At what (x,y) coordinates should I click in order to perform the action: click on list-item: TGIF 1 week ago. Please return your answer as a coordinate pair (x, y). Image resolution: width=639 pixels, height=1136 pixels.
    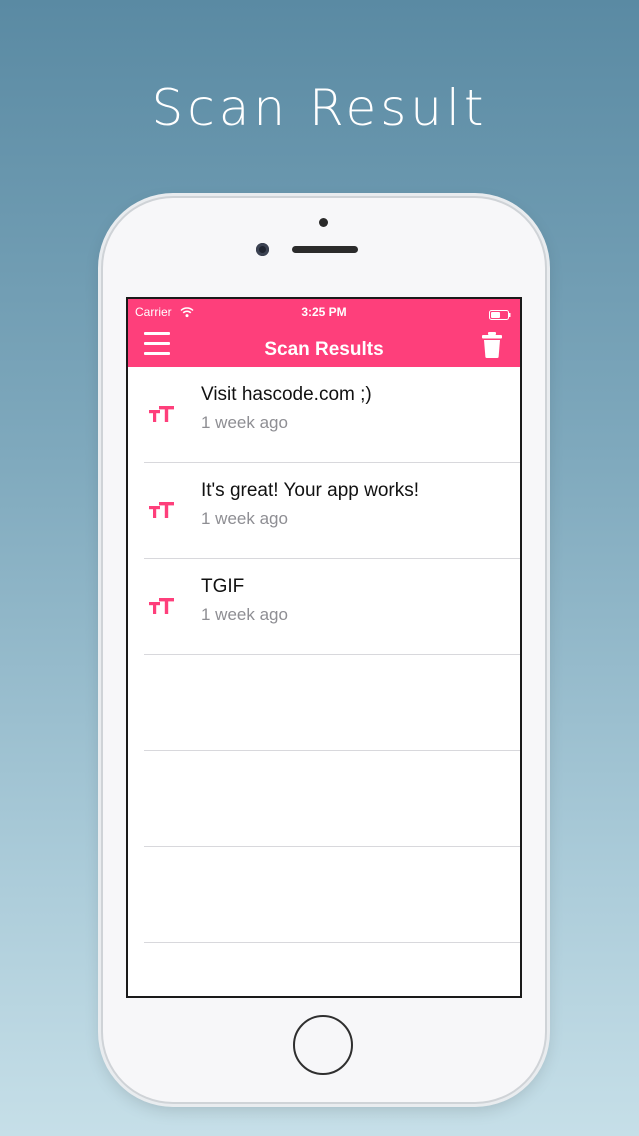
    Looking at the image, I should click on (332, 607).